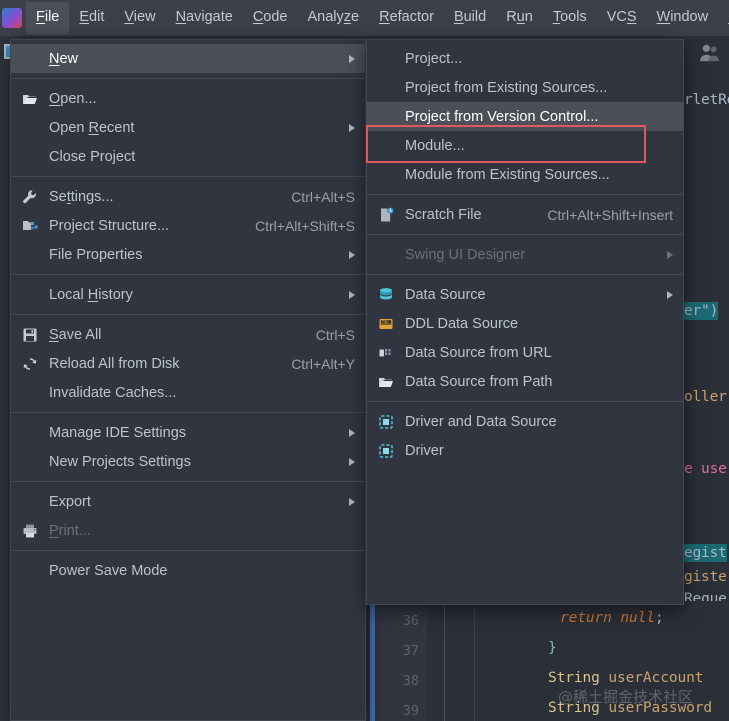  I want to click on code-folding-rail, so click(474, 661).